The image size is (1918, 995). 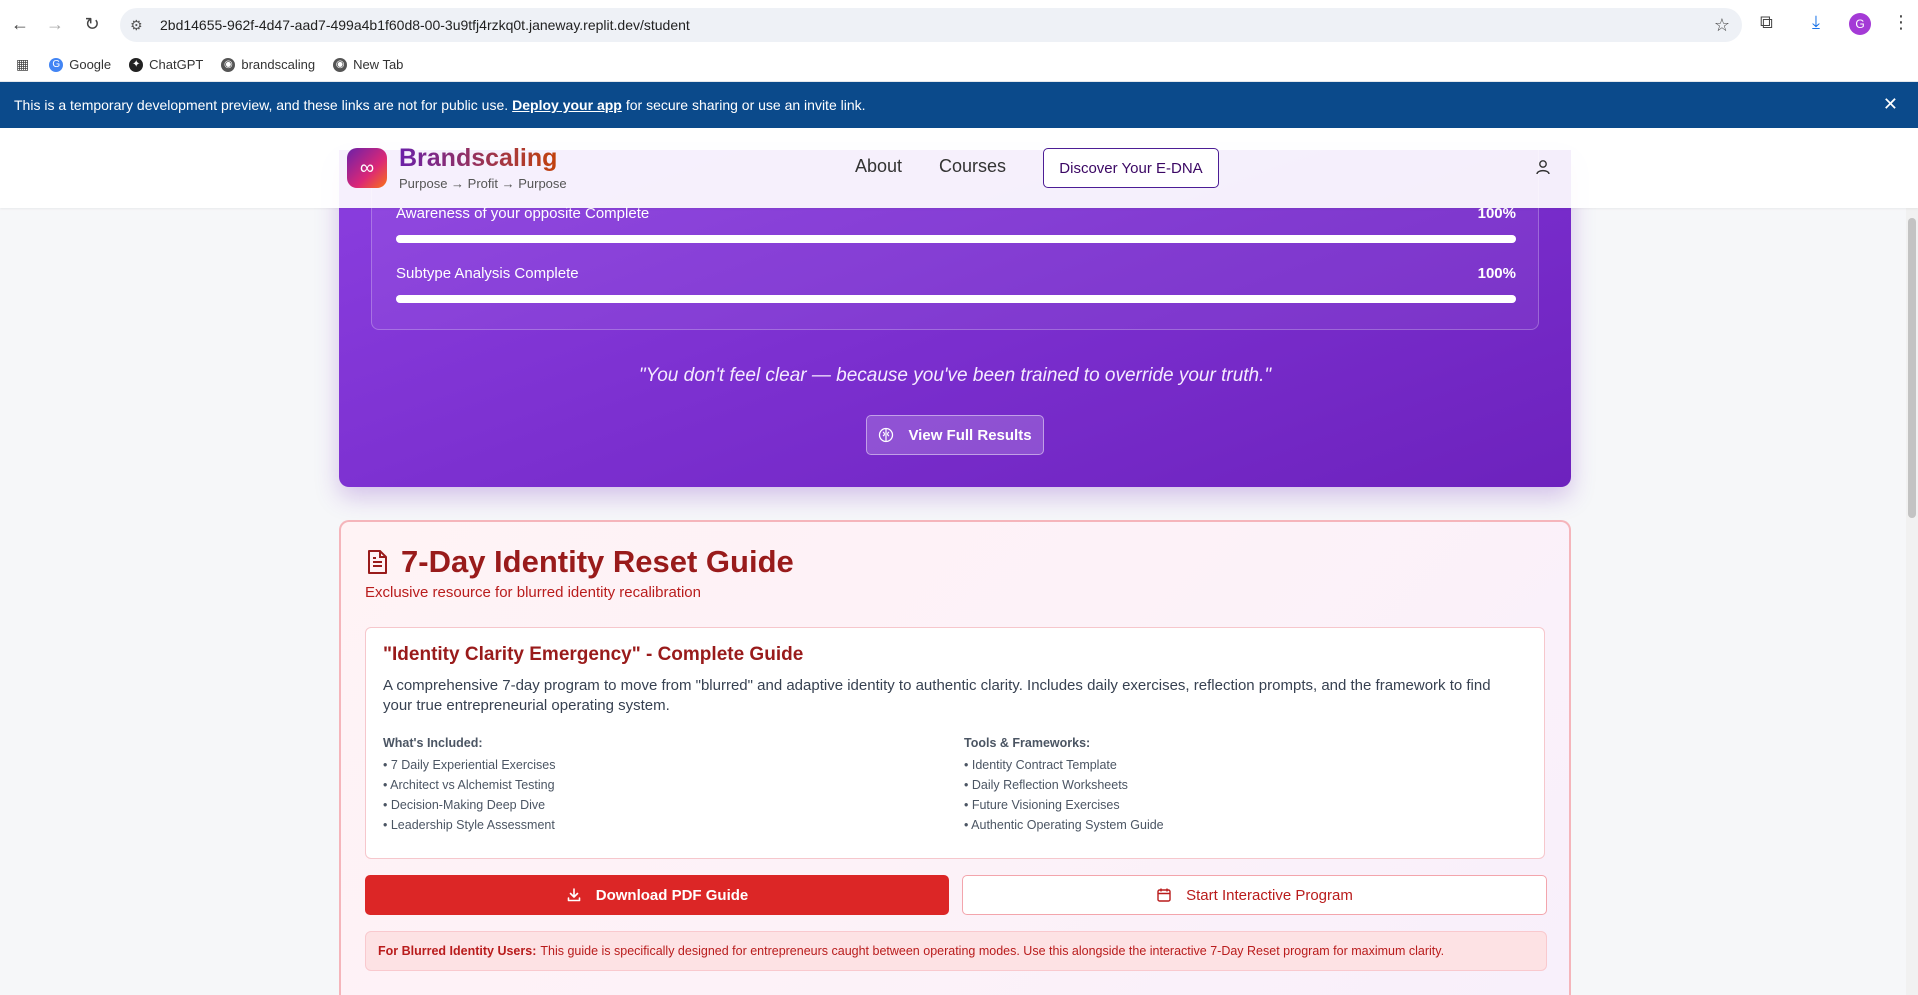 What do you see at coordinates (378, 64) in the screenshot?
I see `bookmark-label: New Tab` at bounding box center [378, 64].